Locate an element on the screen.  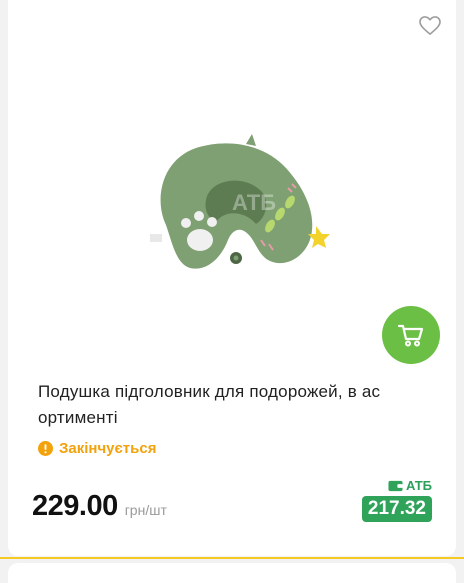
price-unit: грн/шт is located at coordinates (145, 510).